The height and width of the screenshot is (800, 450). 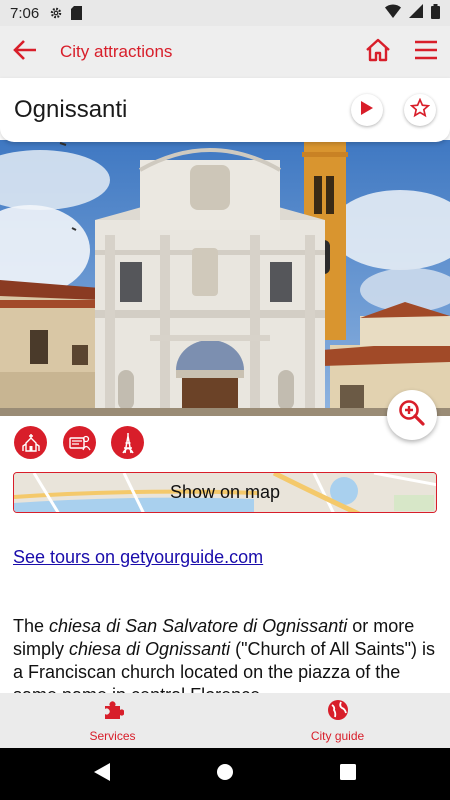 I want to click on show-on-map-button: Show on map, so click(x=225, y=492).